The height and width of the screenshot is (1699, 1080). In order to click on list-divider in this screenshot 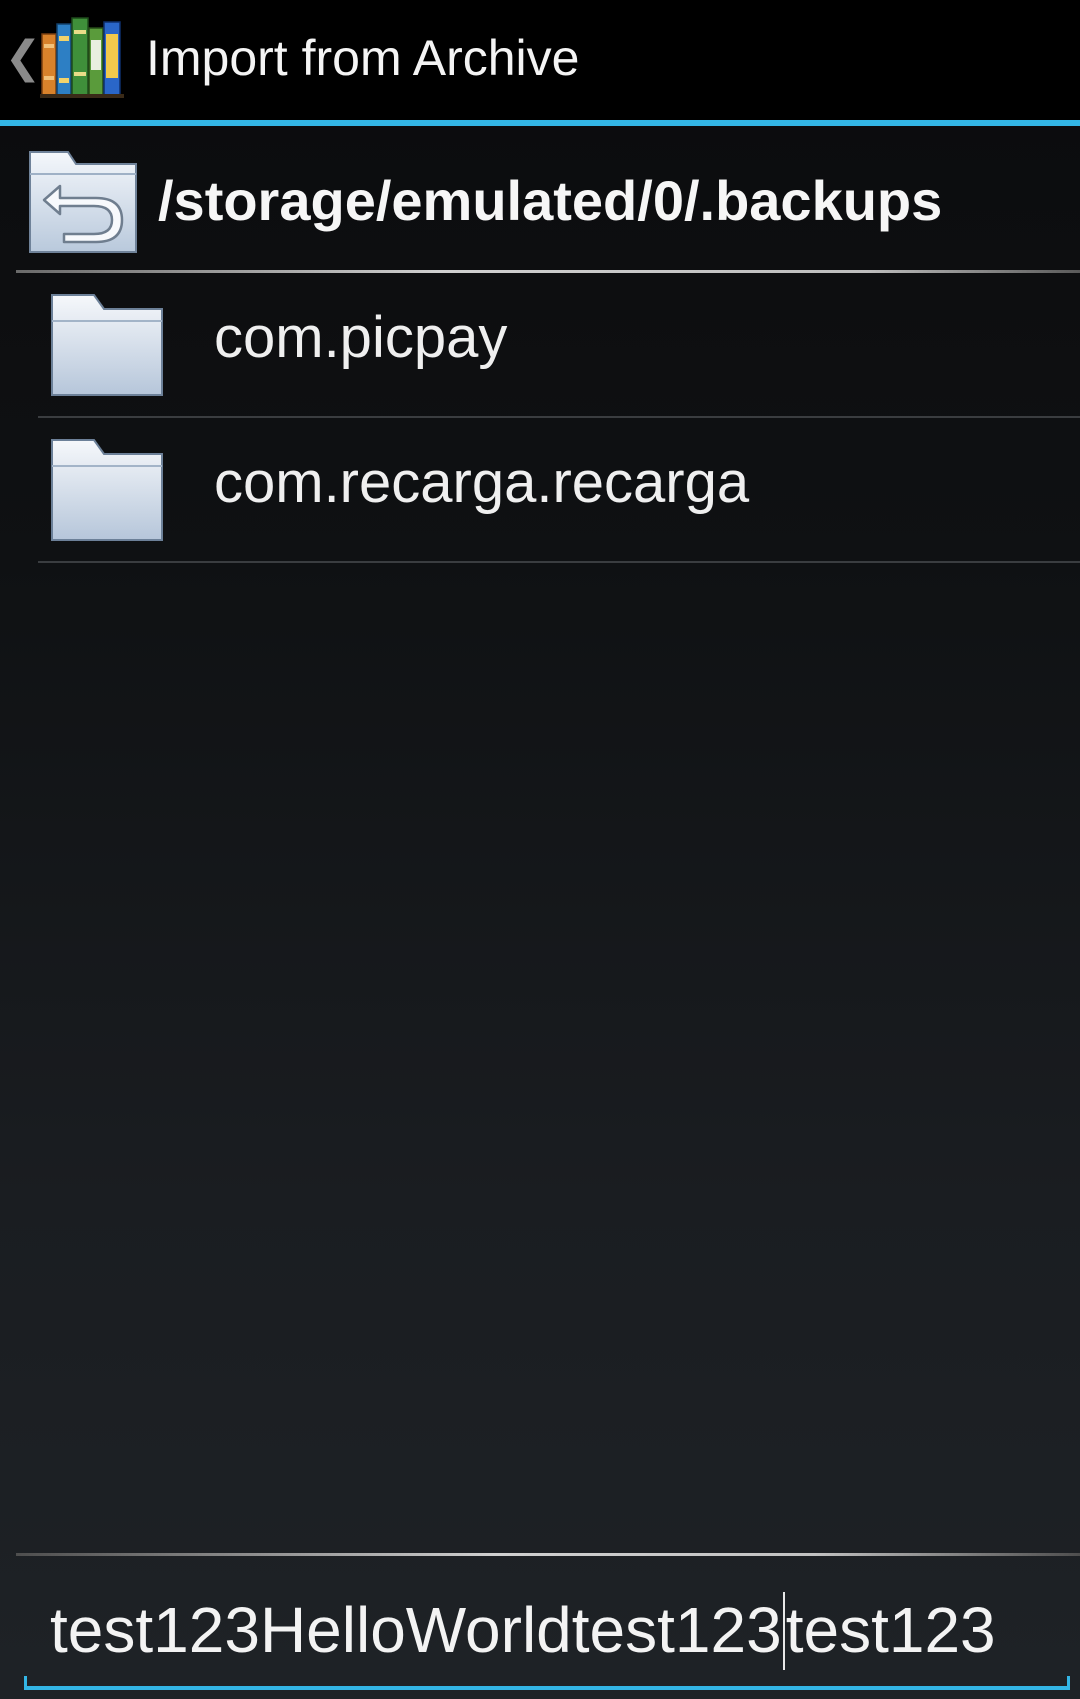, I will do `click(559, 562)`.